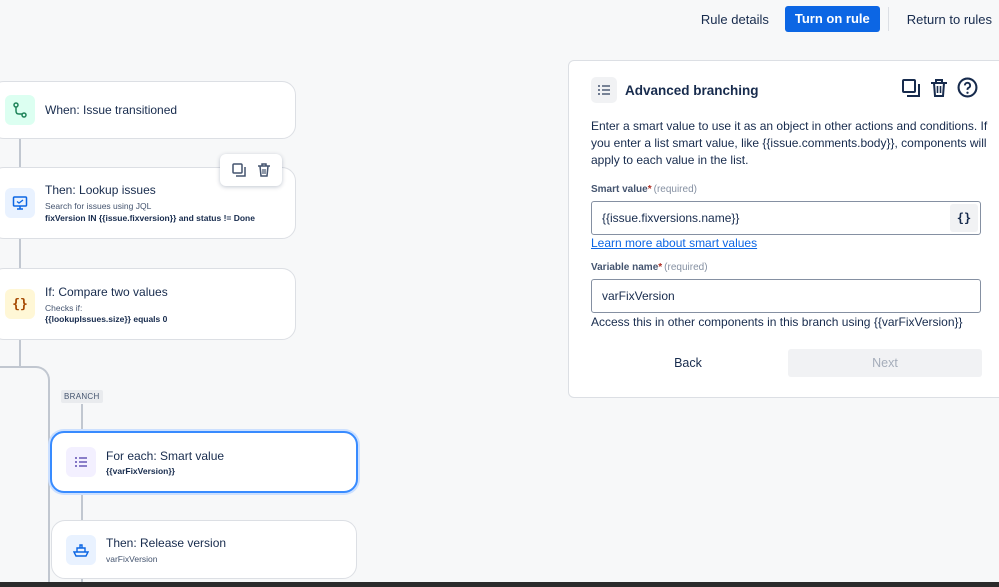 Image resolution: width=999 pixels, height=587 pixels. What do you see at coordinates (674, 243) in the screenshot?
I see `learn-more-link: Learn more about smart values` at bounding box center [674, 243].